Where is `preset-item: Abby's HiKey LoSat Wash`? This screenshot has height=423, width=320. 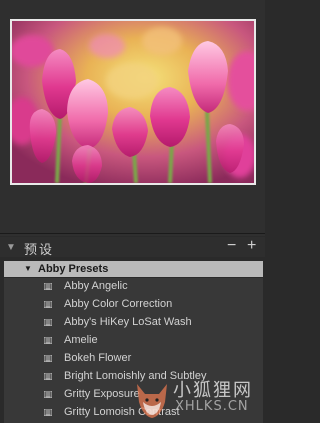
preset-item: Abby's HiKey LoSat Wash is located at coordinates (133, 323).